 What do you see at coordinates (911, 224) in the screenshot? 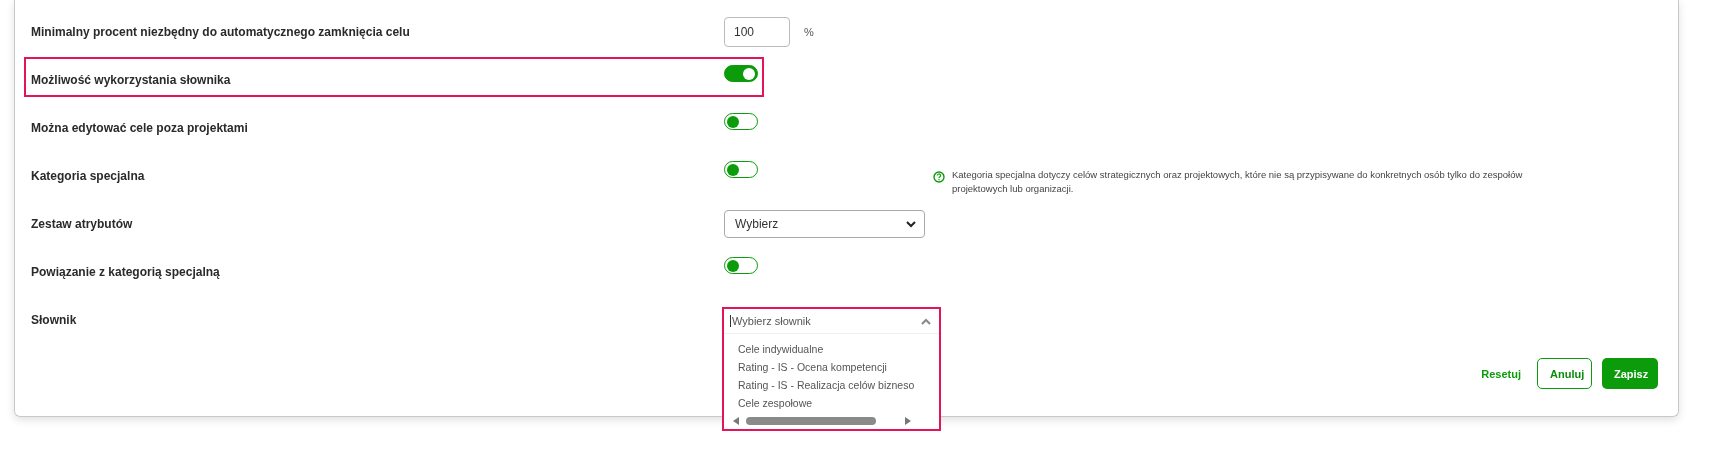
I see `chevron-down-icon` at bounding box center [911, 224].